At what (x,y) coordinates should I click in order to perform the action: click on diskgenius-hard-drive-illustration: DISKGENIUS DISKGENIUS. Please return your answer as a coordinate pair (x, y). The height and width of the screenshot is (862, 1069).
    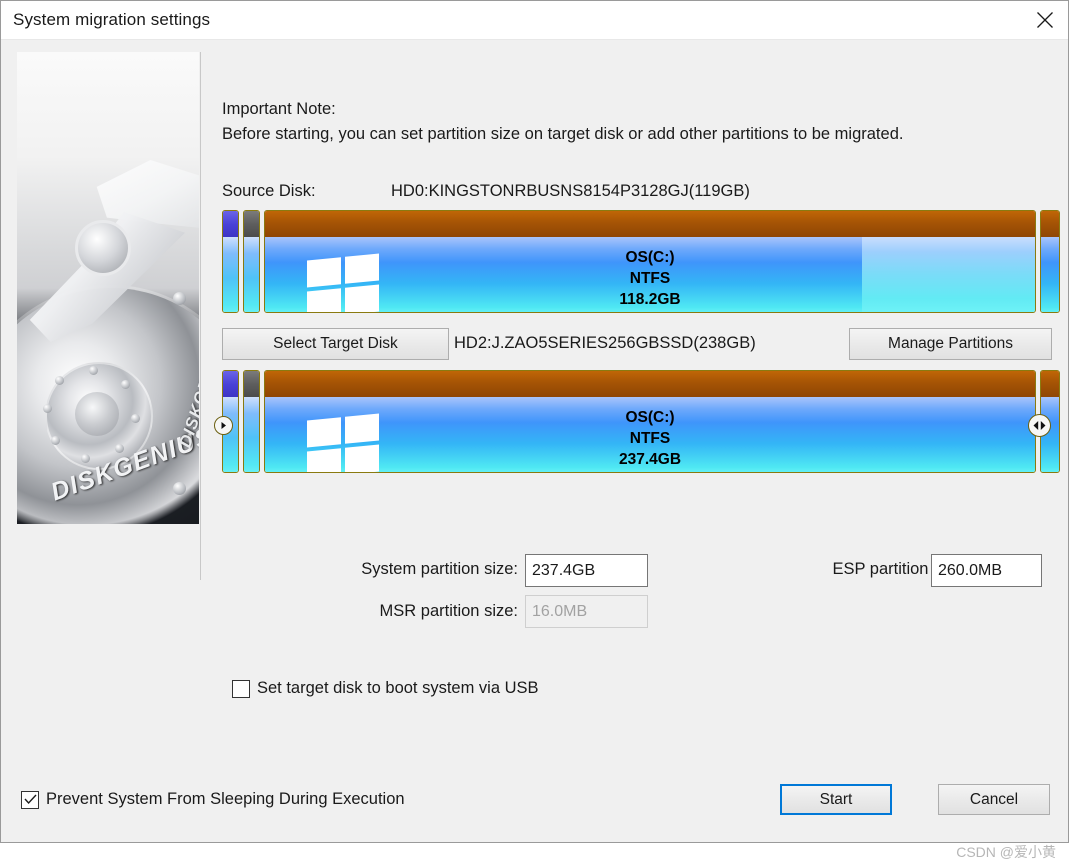
    Looking at the image, I should click on (108, 288).